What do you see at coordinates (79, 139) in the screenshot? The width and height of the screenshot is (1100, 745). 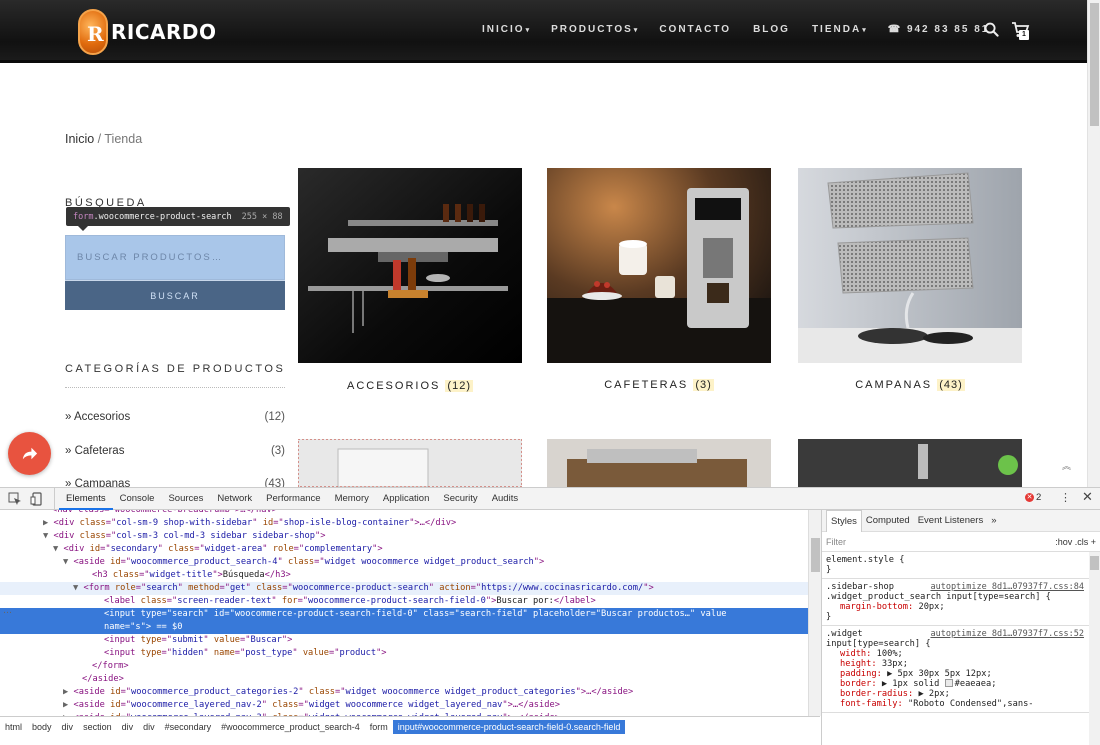 I see `breadcrumb-home-link: Inicio` at bounding box center [79, 139].